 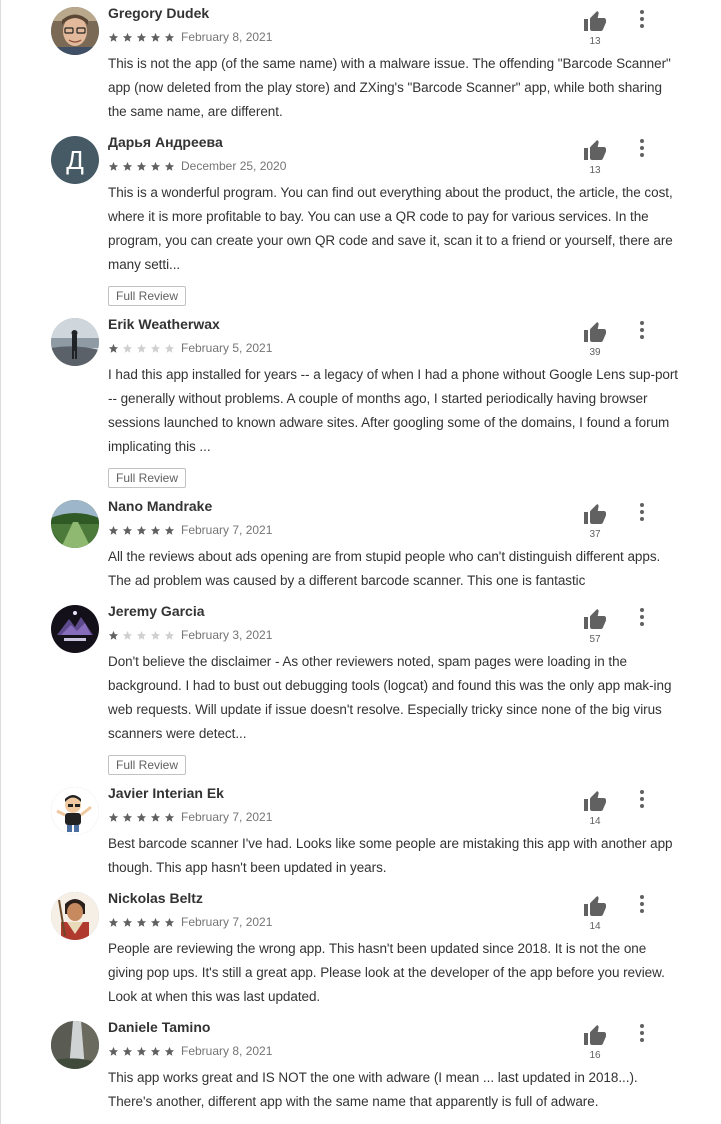 What do you see at coordinates (0, 562) in the screenshot?
I see `left-border` at bounding box center [0, 562].